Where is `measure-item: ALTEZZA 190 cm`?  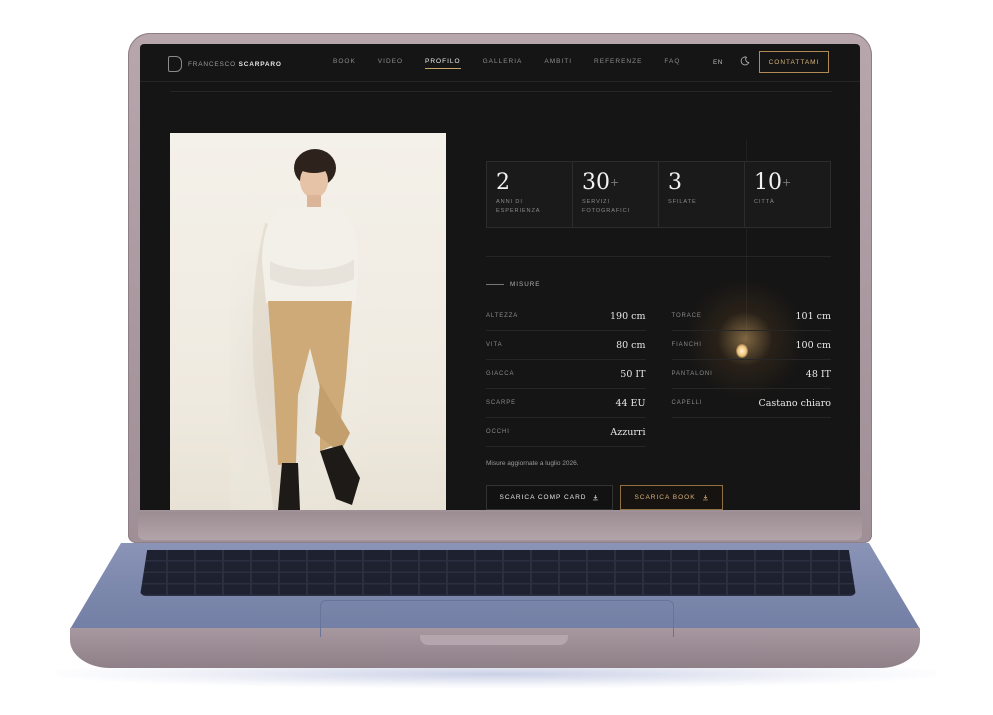
measure-item: ALTEZZA 190 cm is located at coordinates (566, 316).